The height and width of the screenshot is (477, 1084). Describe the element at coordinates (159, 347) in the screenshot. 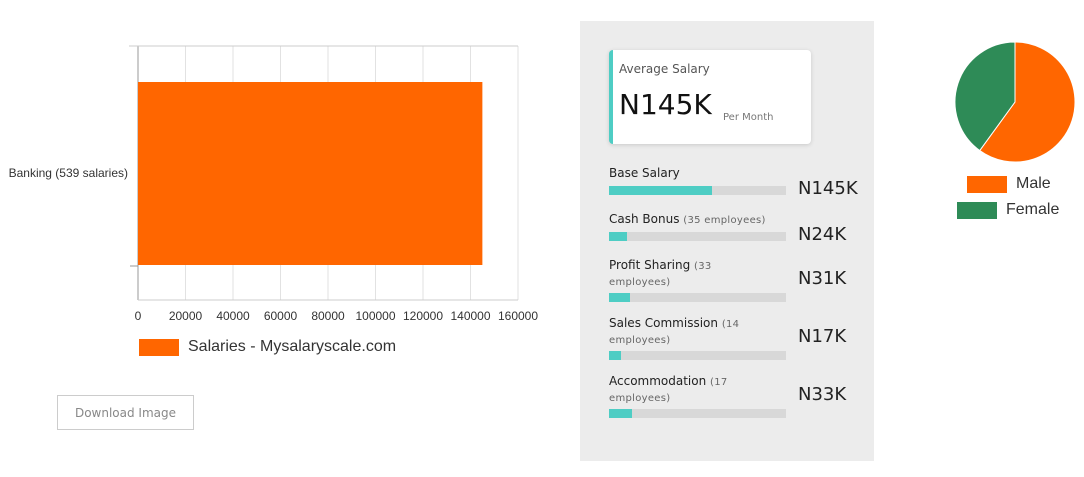

I see `legend-swatch-salaries` at that location.